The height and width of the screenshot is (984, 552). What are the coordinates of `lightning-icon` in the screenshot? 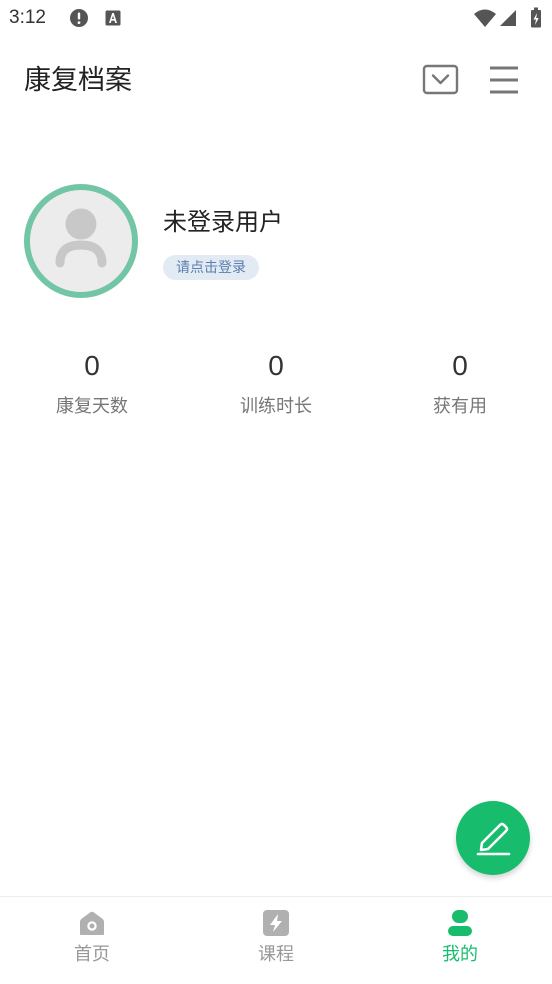 It's located at (276, 923).